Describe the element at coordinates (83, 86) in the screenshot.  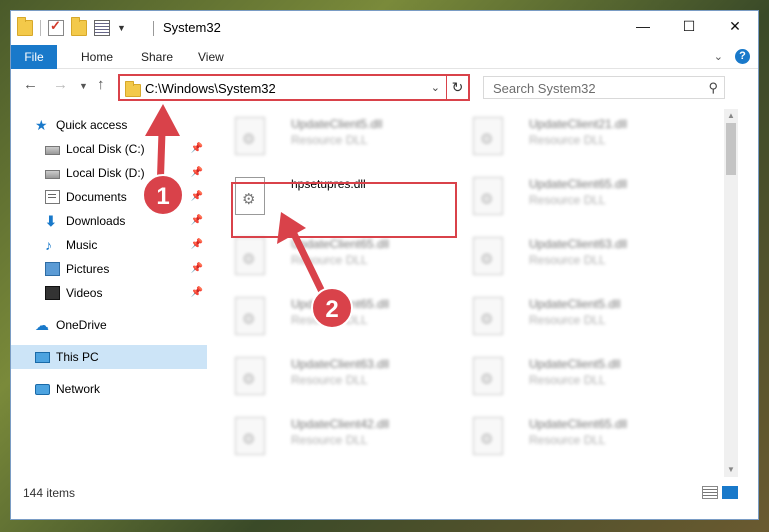
I see `recent-locations-chevron-icon: ▼` at that location.